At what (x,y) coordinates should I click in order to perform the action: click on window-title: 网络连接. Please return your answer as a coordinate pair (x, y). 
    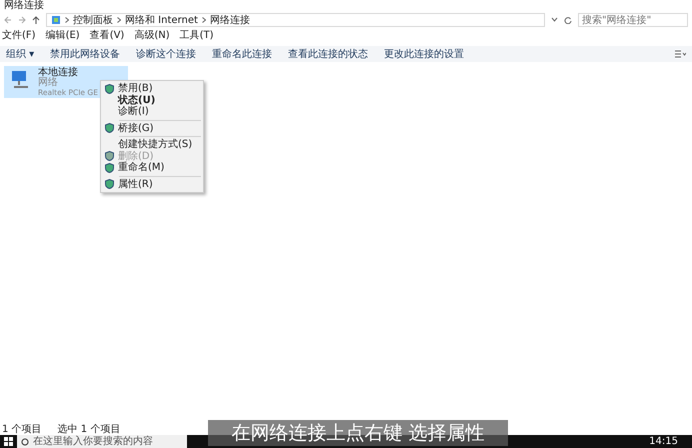
    Looking at the image, I should click on (24, 6).